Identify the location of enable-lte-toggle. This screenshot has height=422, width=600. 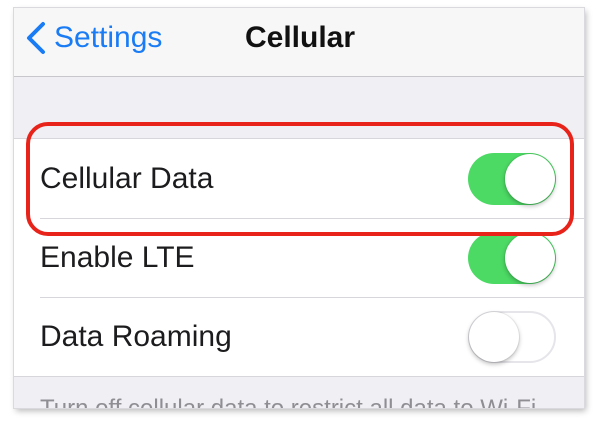
(512, 257).